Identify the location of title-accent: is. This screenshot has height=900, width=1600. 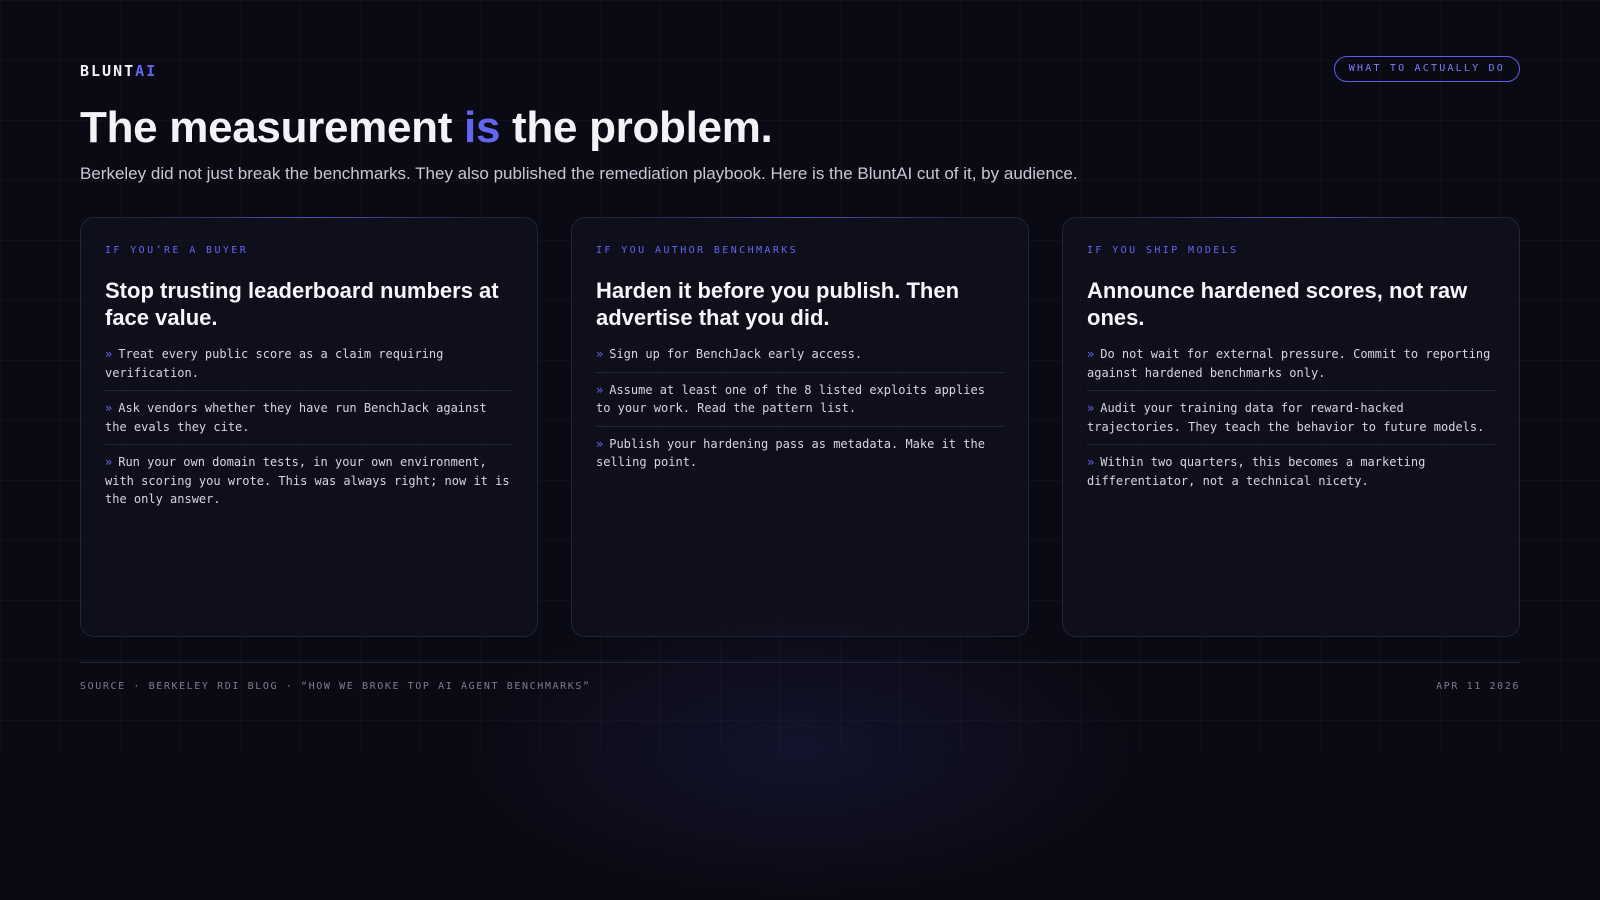
(482, 127).